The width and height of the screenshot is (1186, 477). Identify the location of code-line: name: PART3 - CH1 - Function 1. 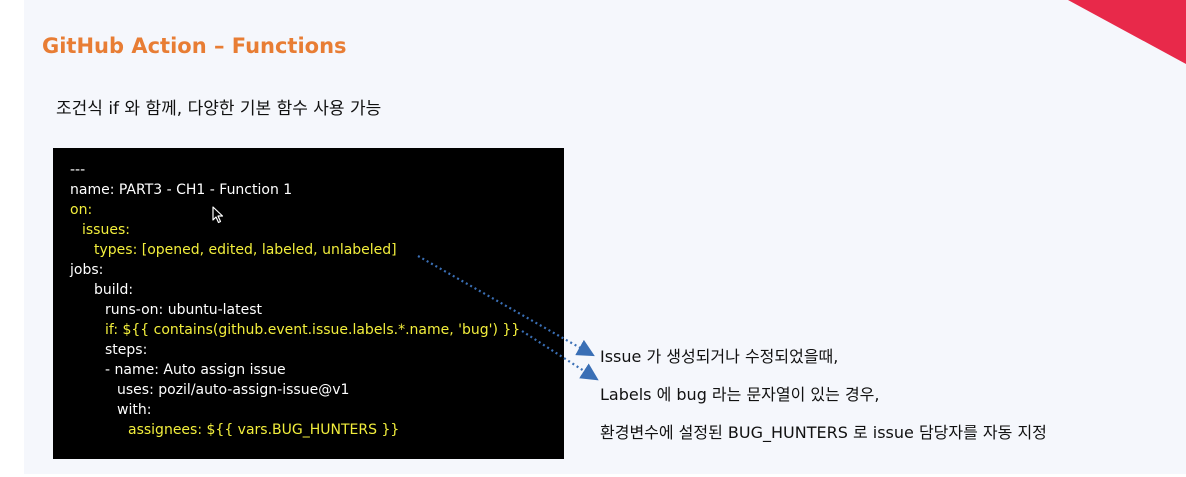
(181, 190).